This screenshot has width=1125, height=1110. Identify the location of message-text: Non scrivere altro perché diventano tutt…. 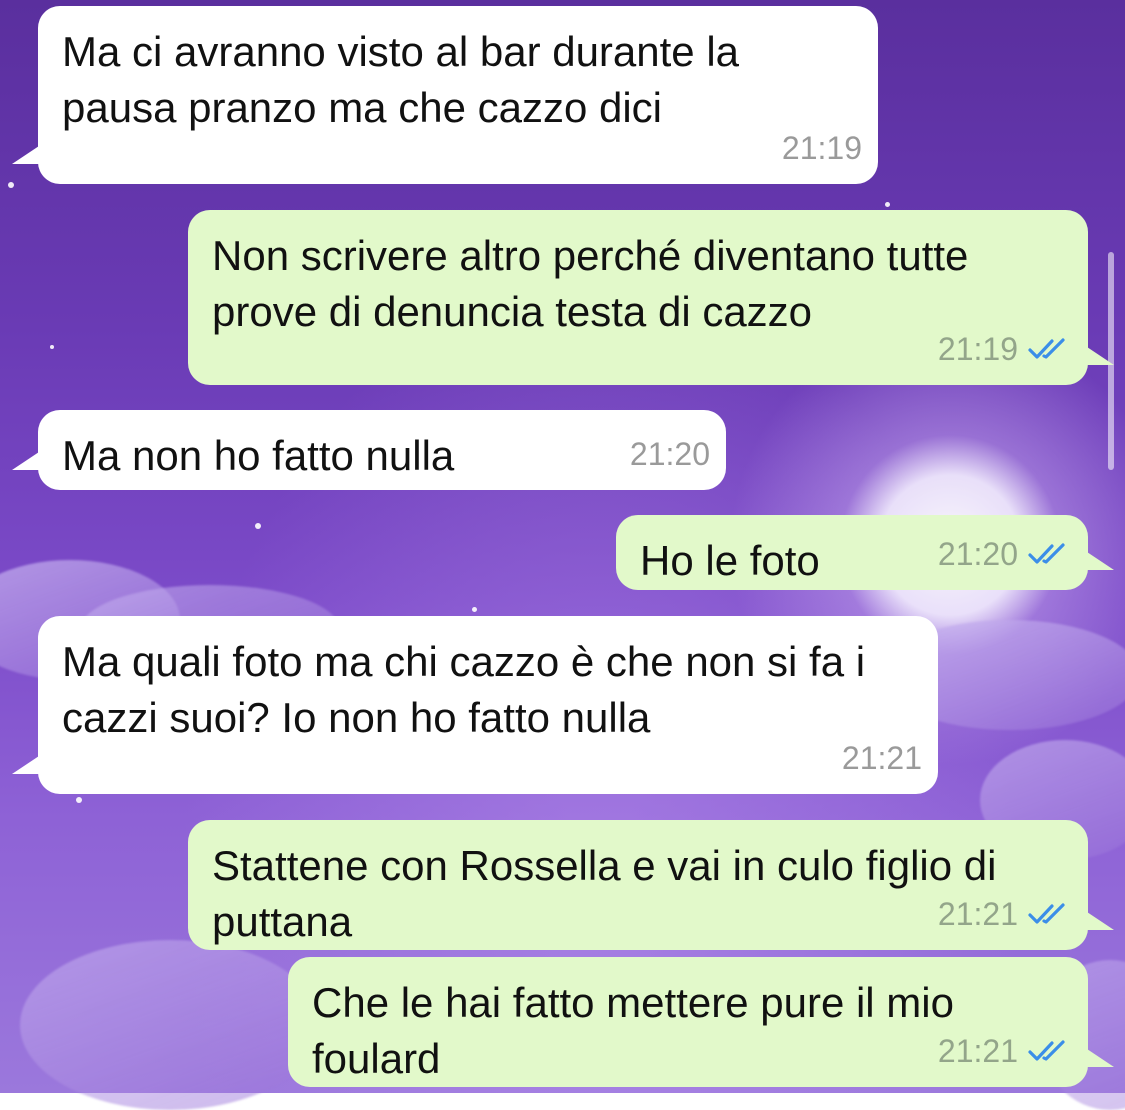
(590, 283).